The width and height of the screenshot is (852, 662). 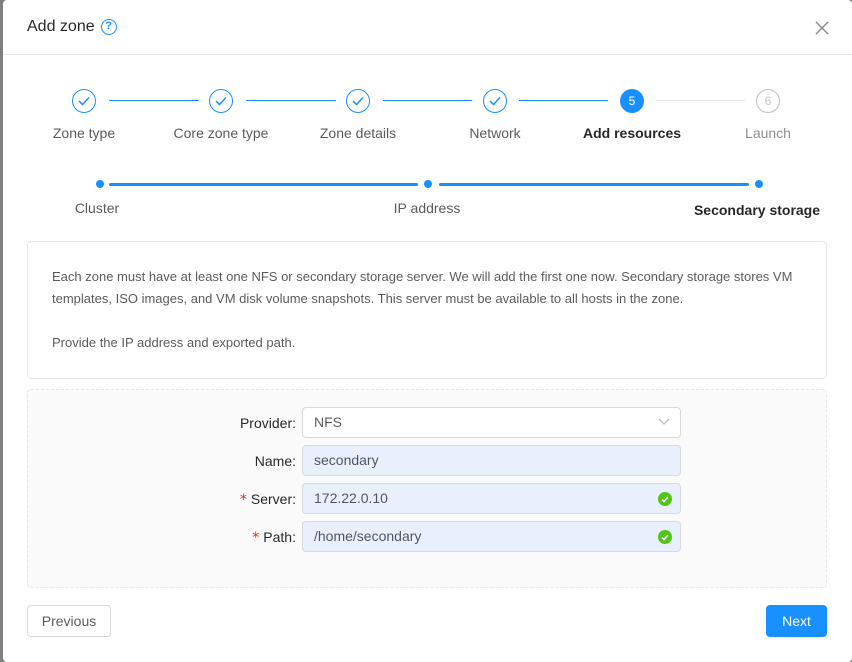 I want to click on step-1-check-icon, so click(x=84, y=101).